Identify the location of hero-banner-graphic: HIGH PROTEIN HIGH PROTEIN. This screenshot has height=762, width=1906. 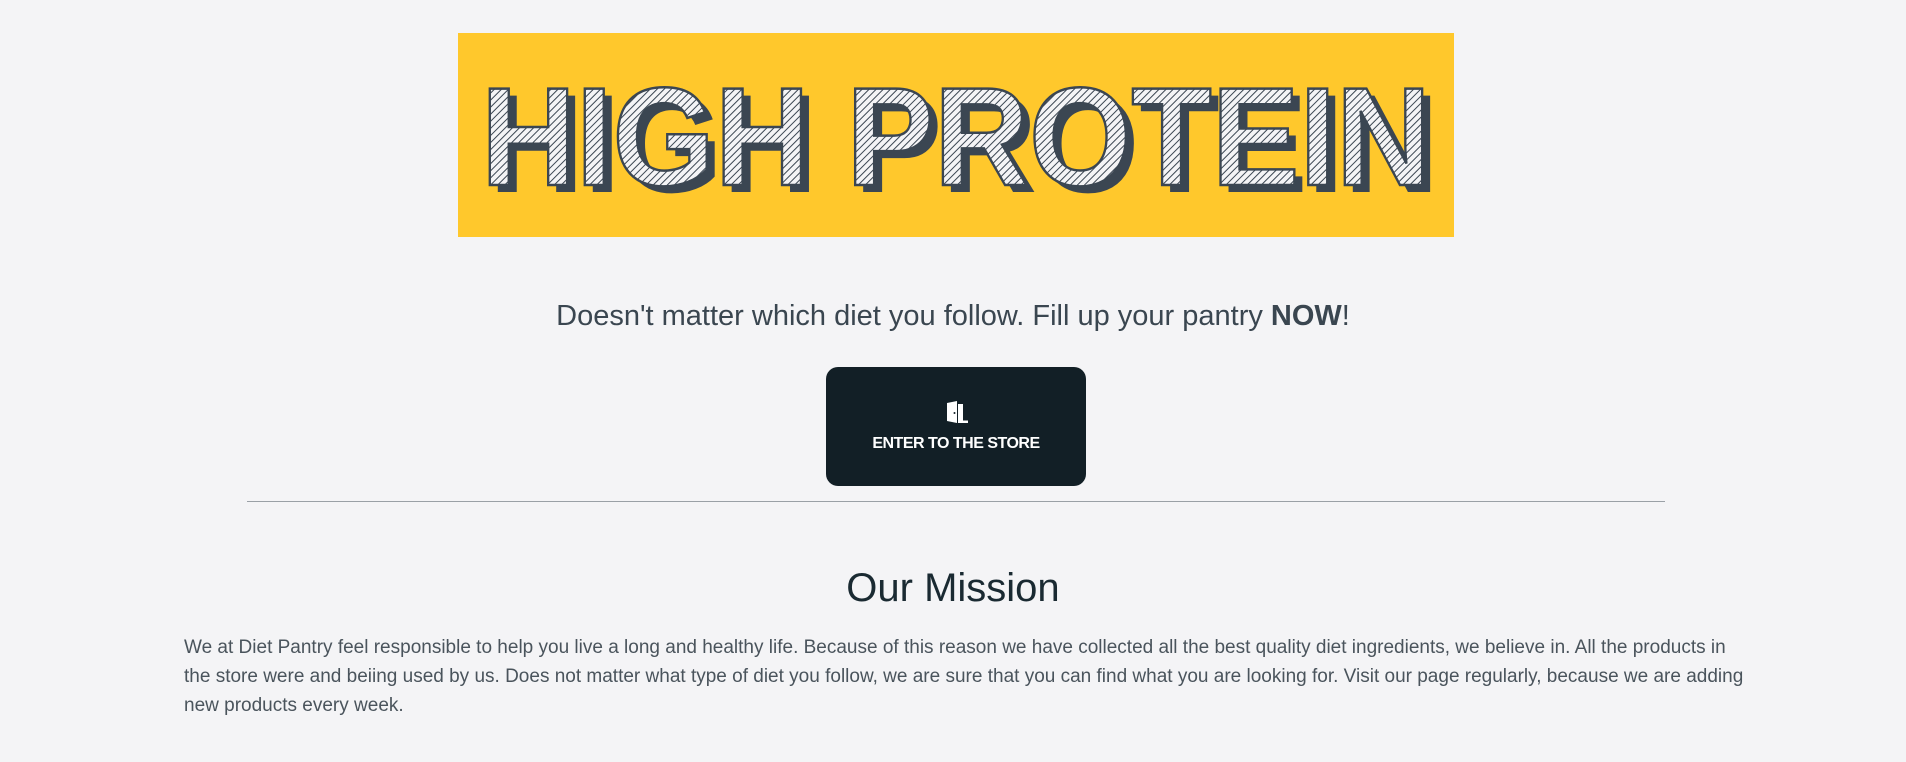
(959, 139).